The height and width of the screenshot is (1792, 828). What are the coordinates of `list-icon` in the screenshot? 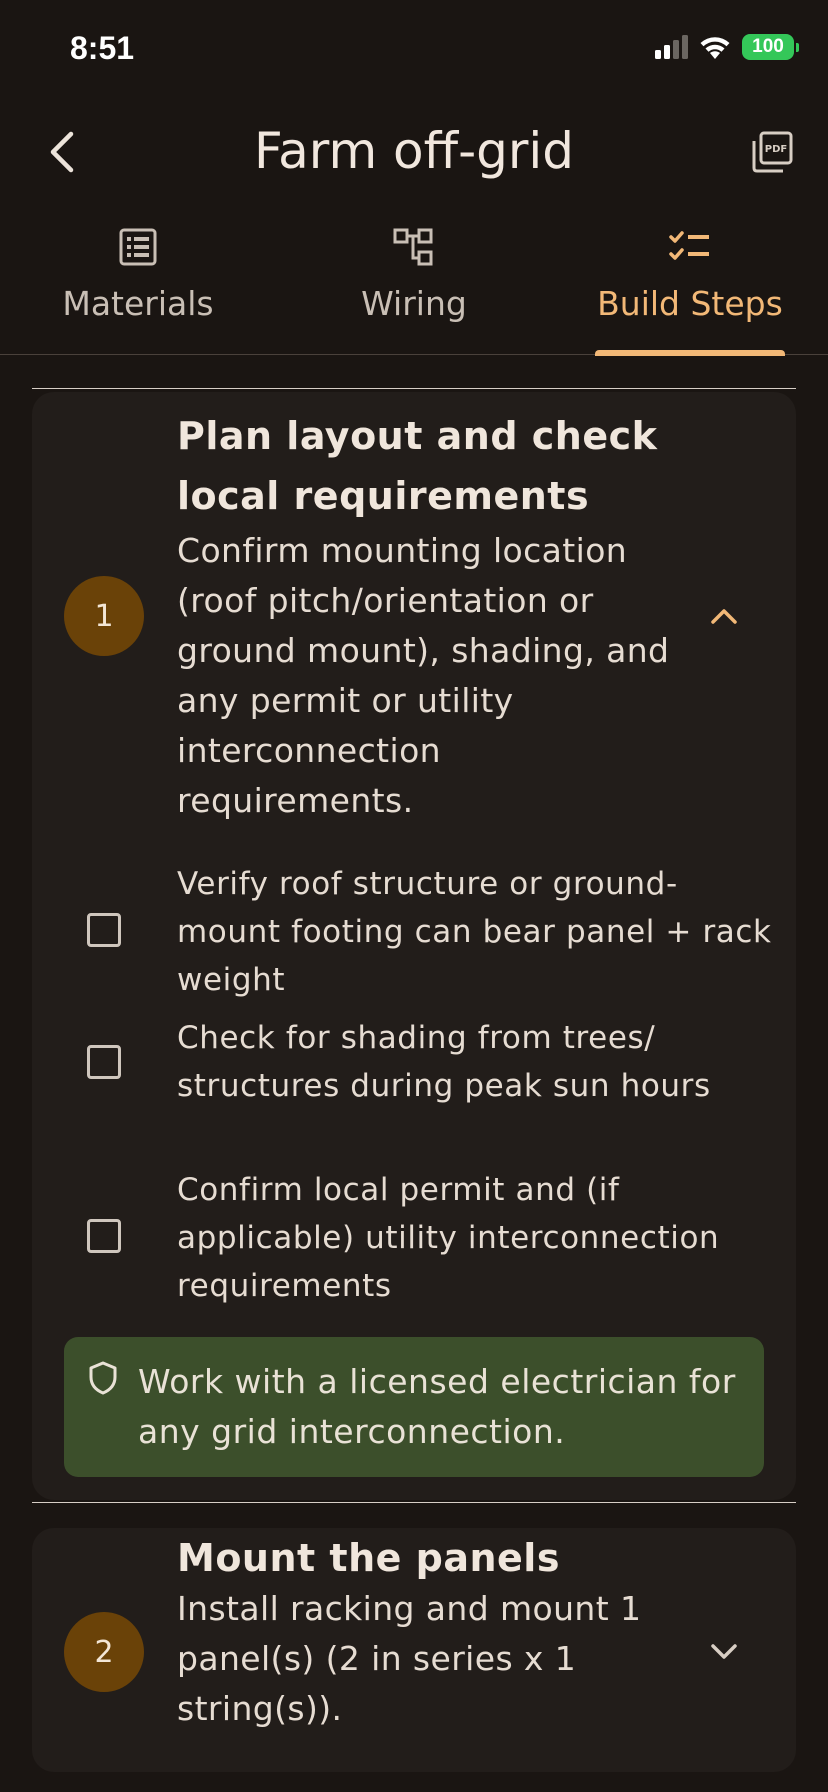 It's located at (138, 247).